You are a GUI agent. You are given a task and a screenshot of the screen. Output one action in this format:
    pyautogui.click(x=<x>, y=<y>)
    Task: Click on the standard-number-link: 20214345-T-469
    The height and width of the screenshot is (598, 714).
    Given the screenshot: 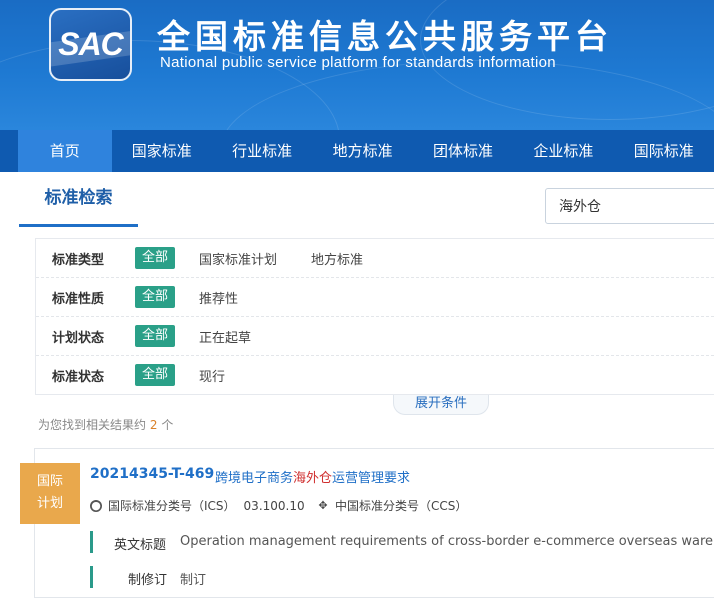 What is the action you would take?
    pyautogui.click(x=152, y=474)
    